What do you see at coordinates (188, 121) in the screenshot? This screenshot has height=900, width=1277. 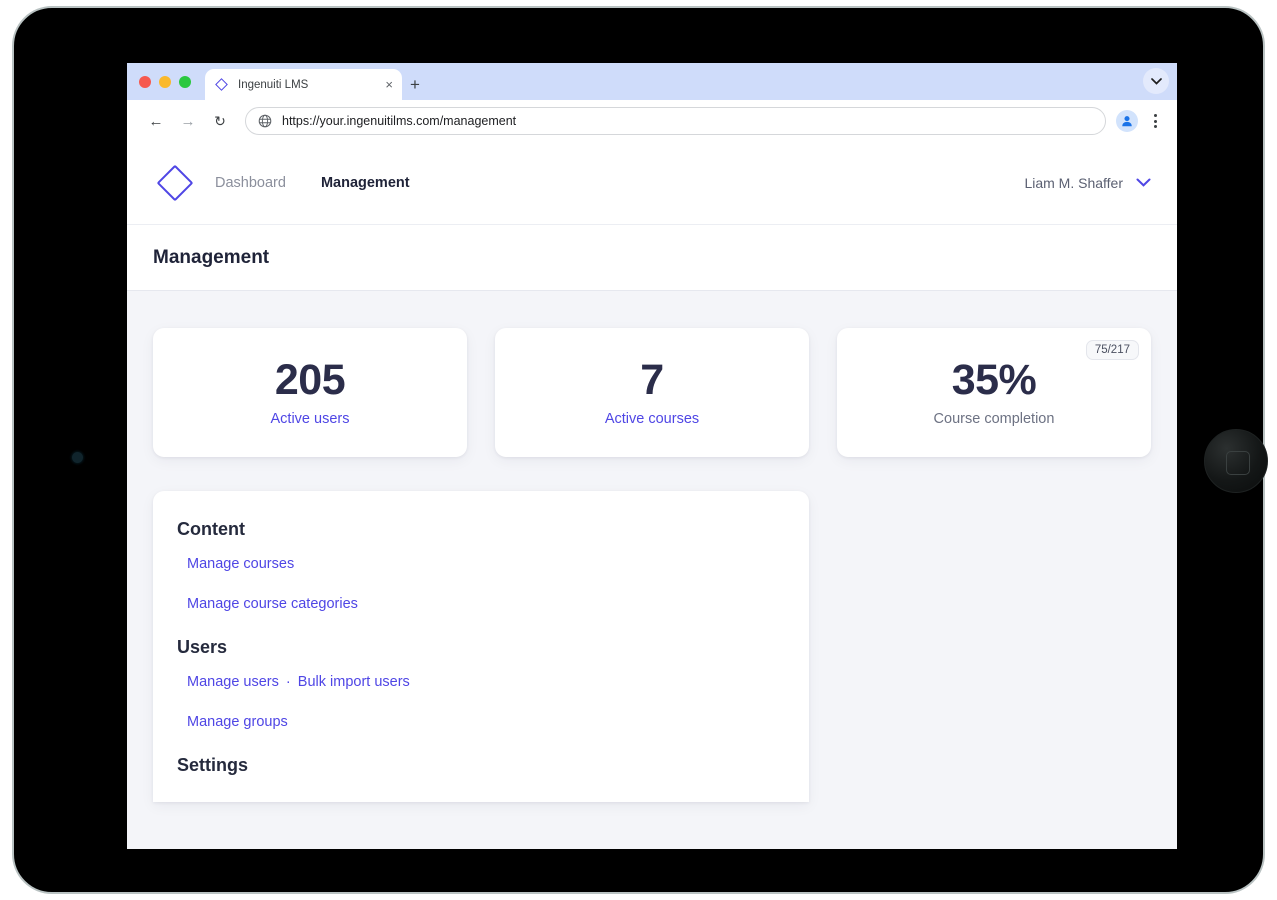 I see `forward-icon: →` at bounding box center [188, 121].